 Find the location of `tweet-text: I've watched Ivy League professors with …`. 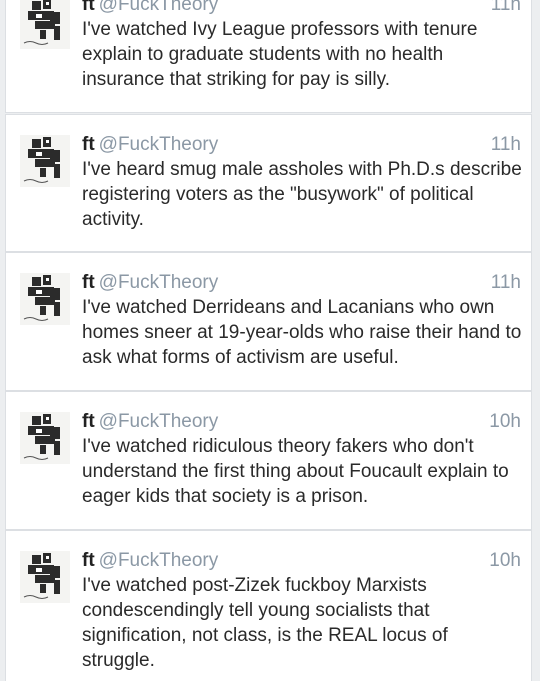

tweet-text: I've watched Ivy League professors with … is located at coordinates (280, 54).